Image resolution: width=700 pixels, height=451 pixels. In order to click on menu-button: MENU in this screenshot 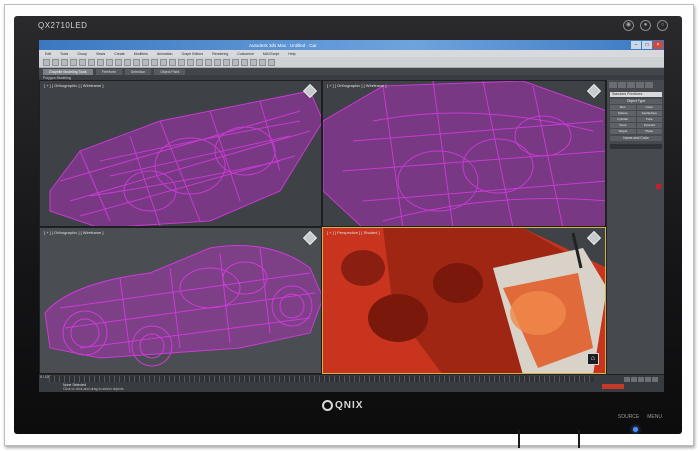, I will do `click(654, 417)`.